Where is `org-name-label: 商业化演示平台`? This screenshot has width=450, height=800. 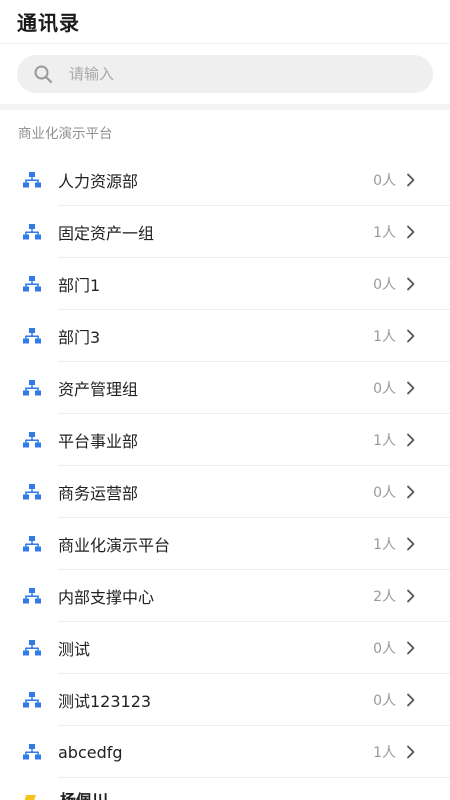
org-name-label: 商业化演示平台 is located at coordinates (65, 134).